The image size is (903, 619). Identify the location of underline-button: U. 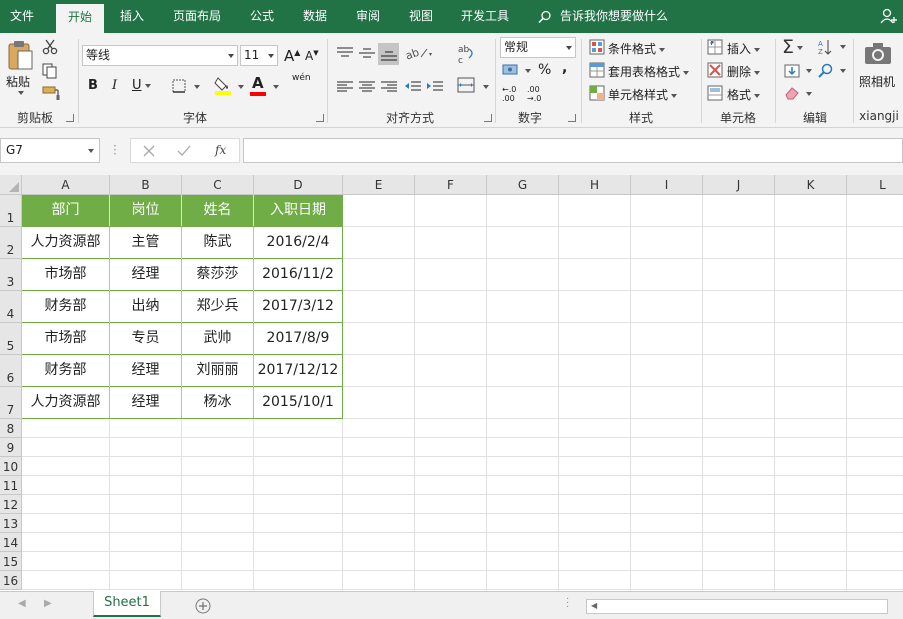
(141, 85).